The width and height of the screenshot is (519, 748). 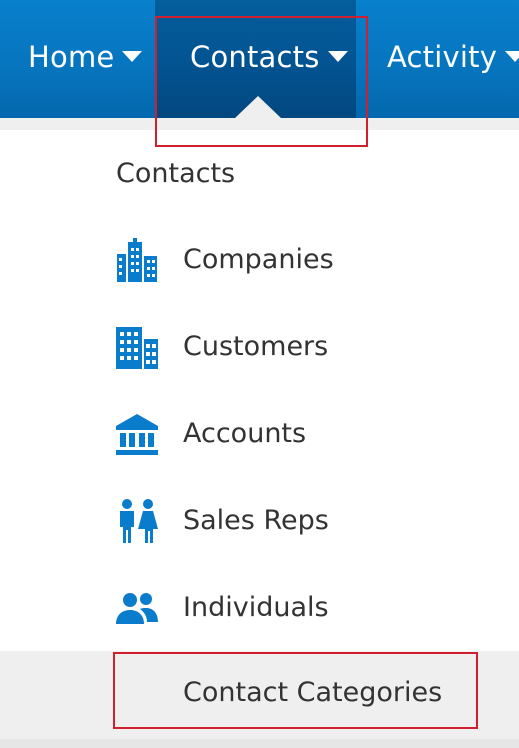 What do you see at coordinates (259, 743) in the screenshot?
I see `menu-bottom-border` at bounding box center [259, 743].